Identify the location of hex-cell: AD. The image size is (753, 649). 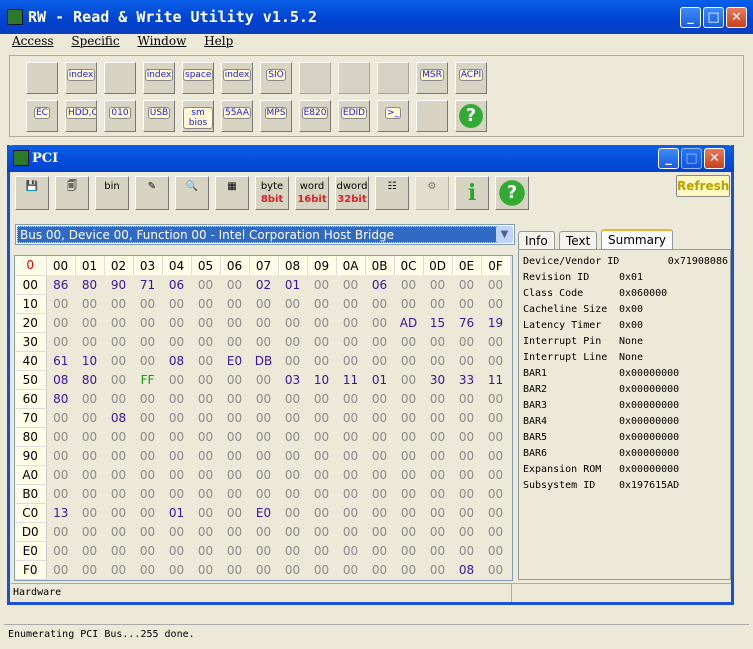
(408, 322).